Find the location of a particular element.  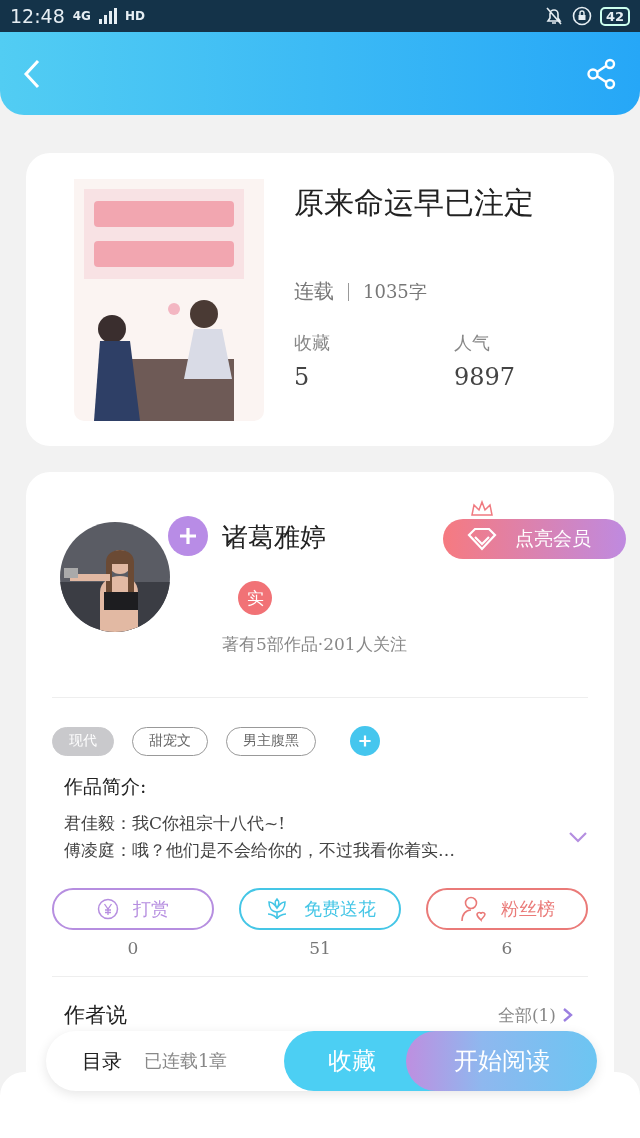

crown-icon is located at coordinates (482, 509).